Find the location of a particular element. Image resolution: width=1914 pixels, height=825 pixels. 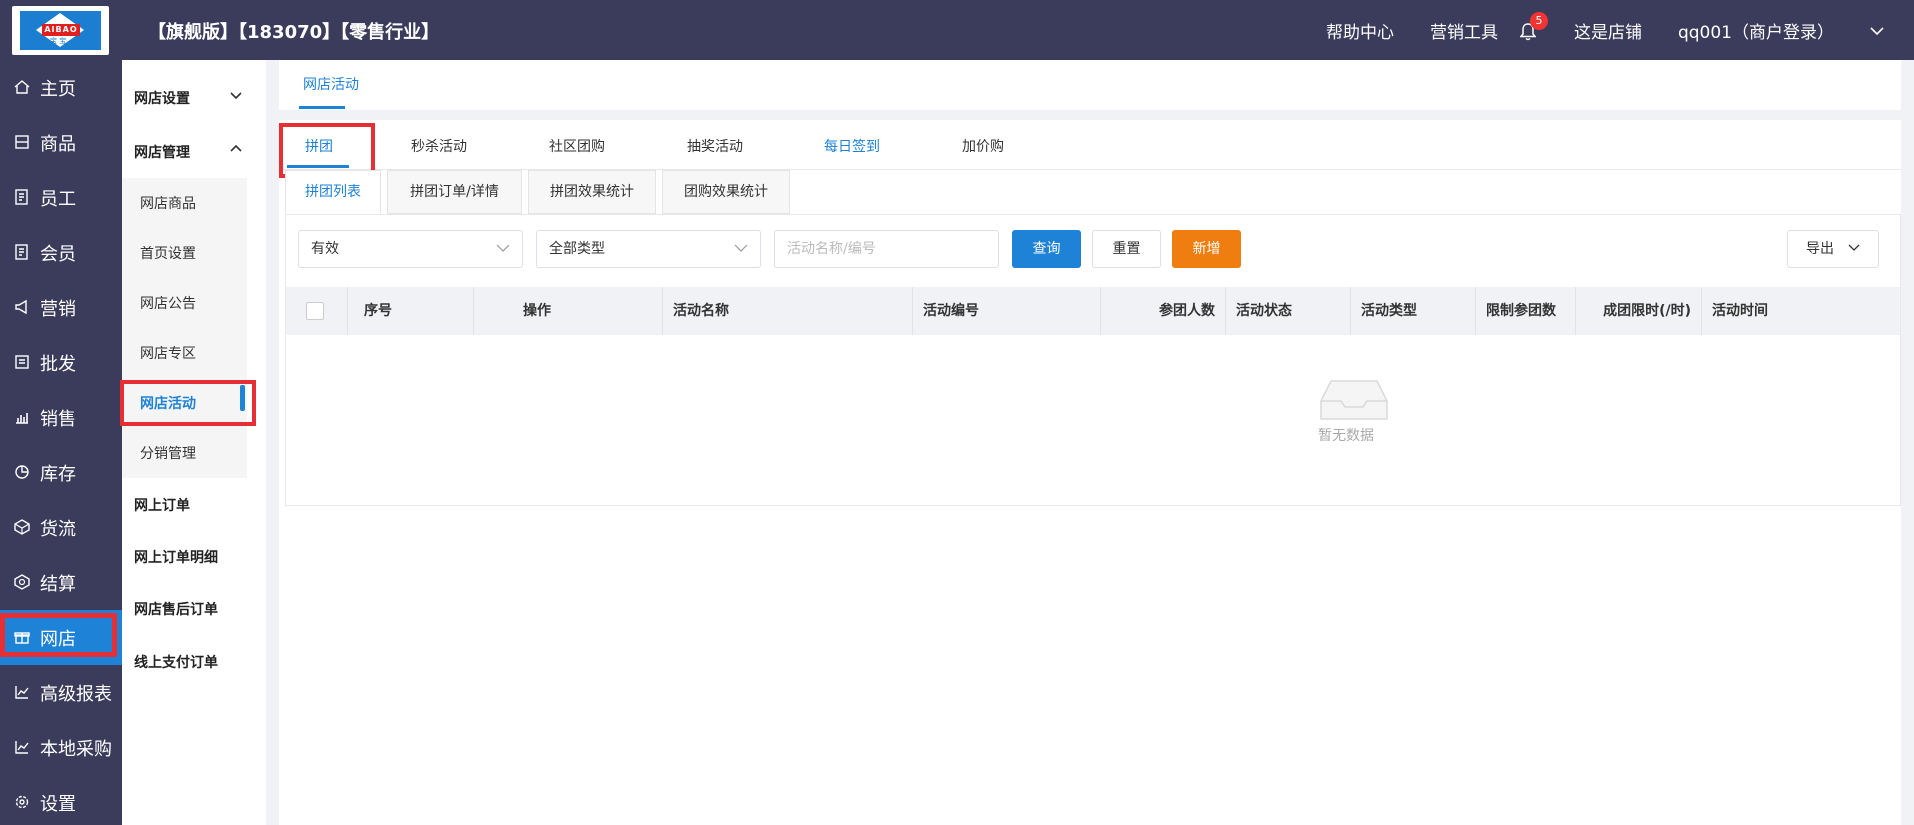

column-header: 活动状态 is located at coordinates (1288, 311).